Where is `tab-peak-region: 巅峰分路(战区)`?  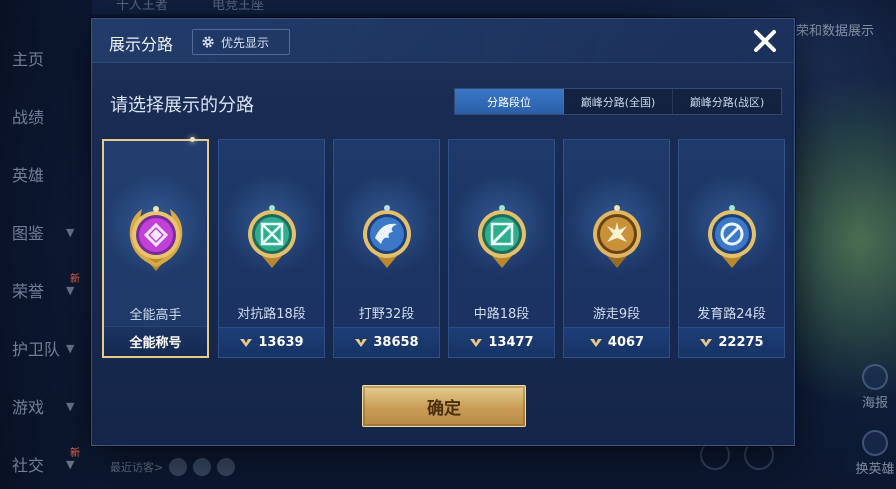 tab-peak-region: 巅峰分路(战区) is located at coordinates (727, 101).